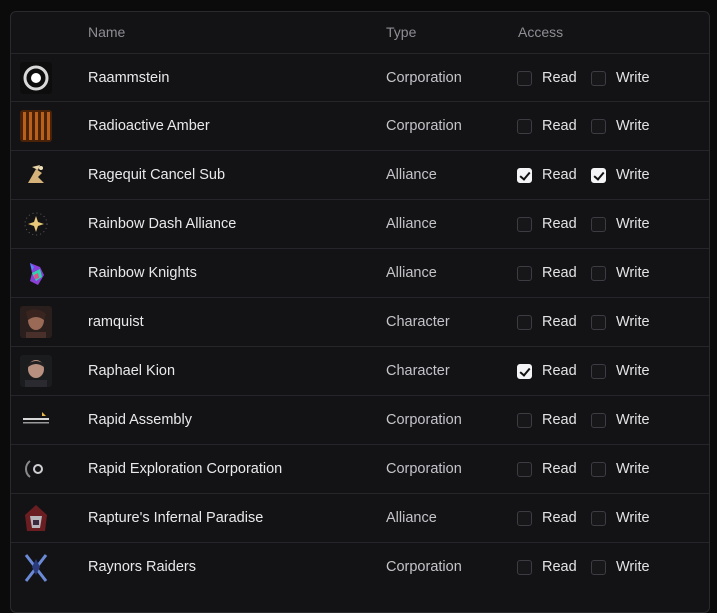  I want to click on row-name: Rapid Assembly, so click(140, 420).